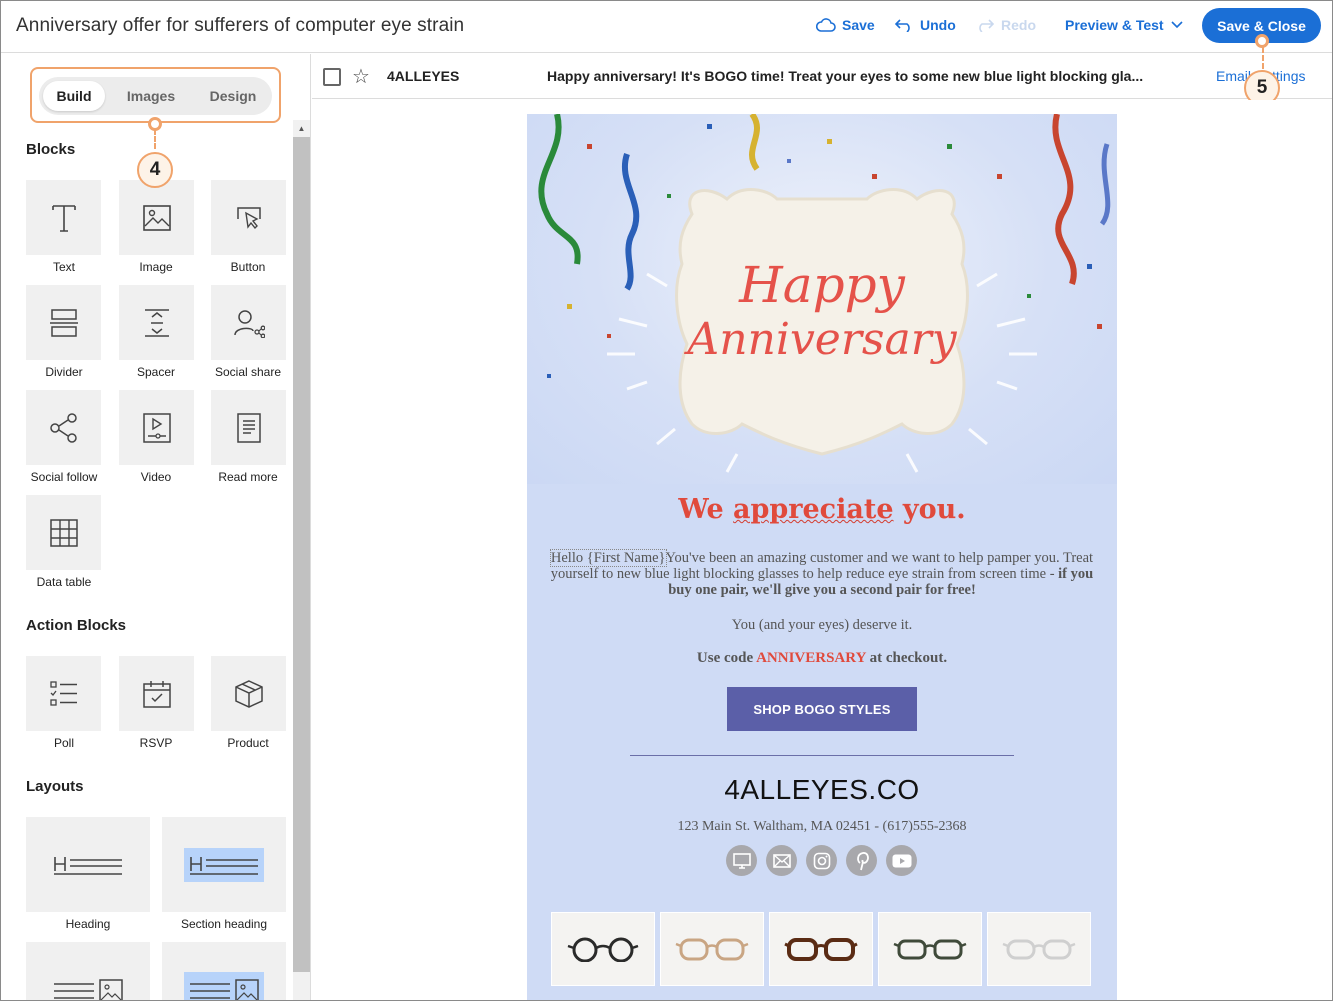 The width and height of the screenshot is (1333, 1001). I want to click on layout-heading, so click(88, 864).